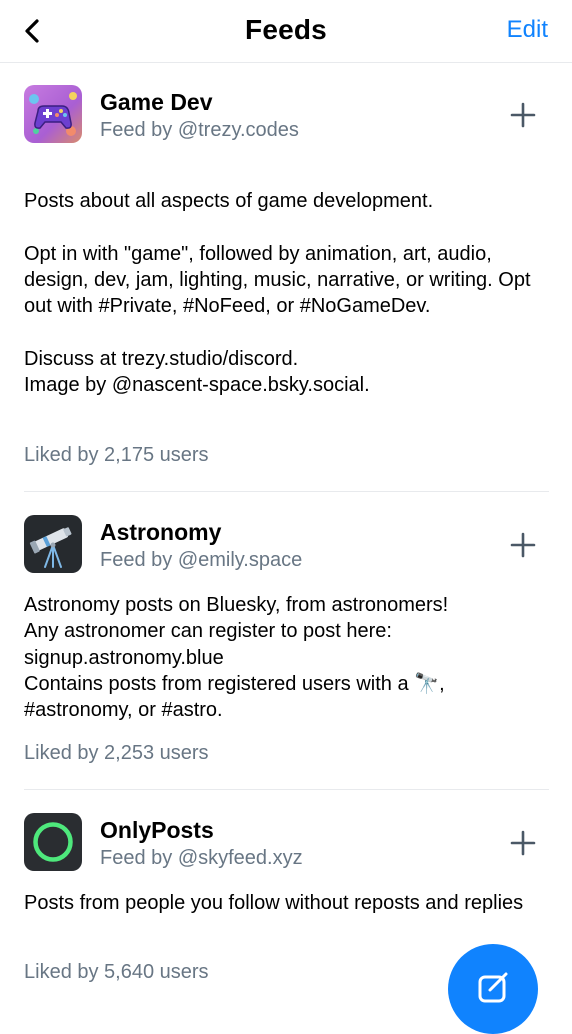 Image resolution: width=572 pixels, height=1034 pixels. Describe the element at coordinates (116, 455) in the screenshot. I see `feed-likes: Liked by 2,175 users` at that location.